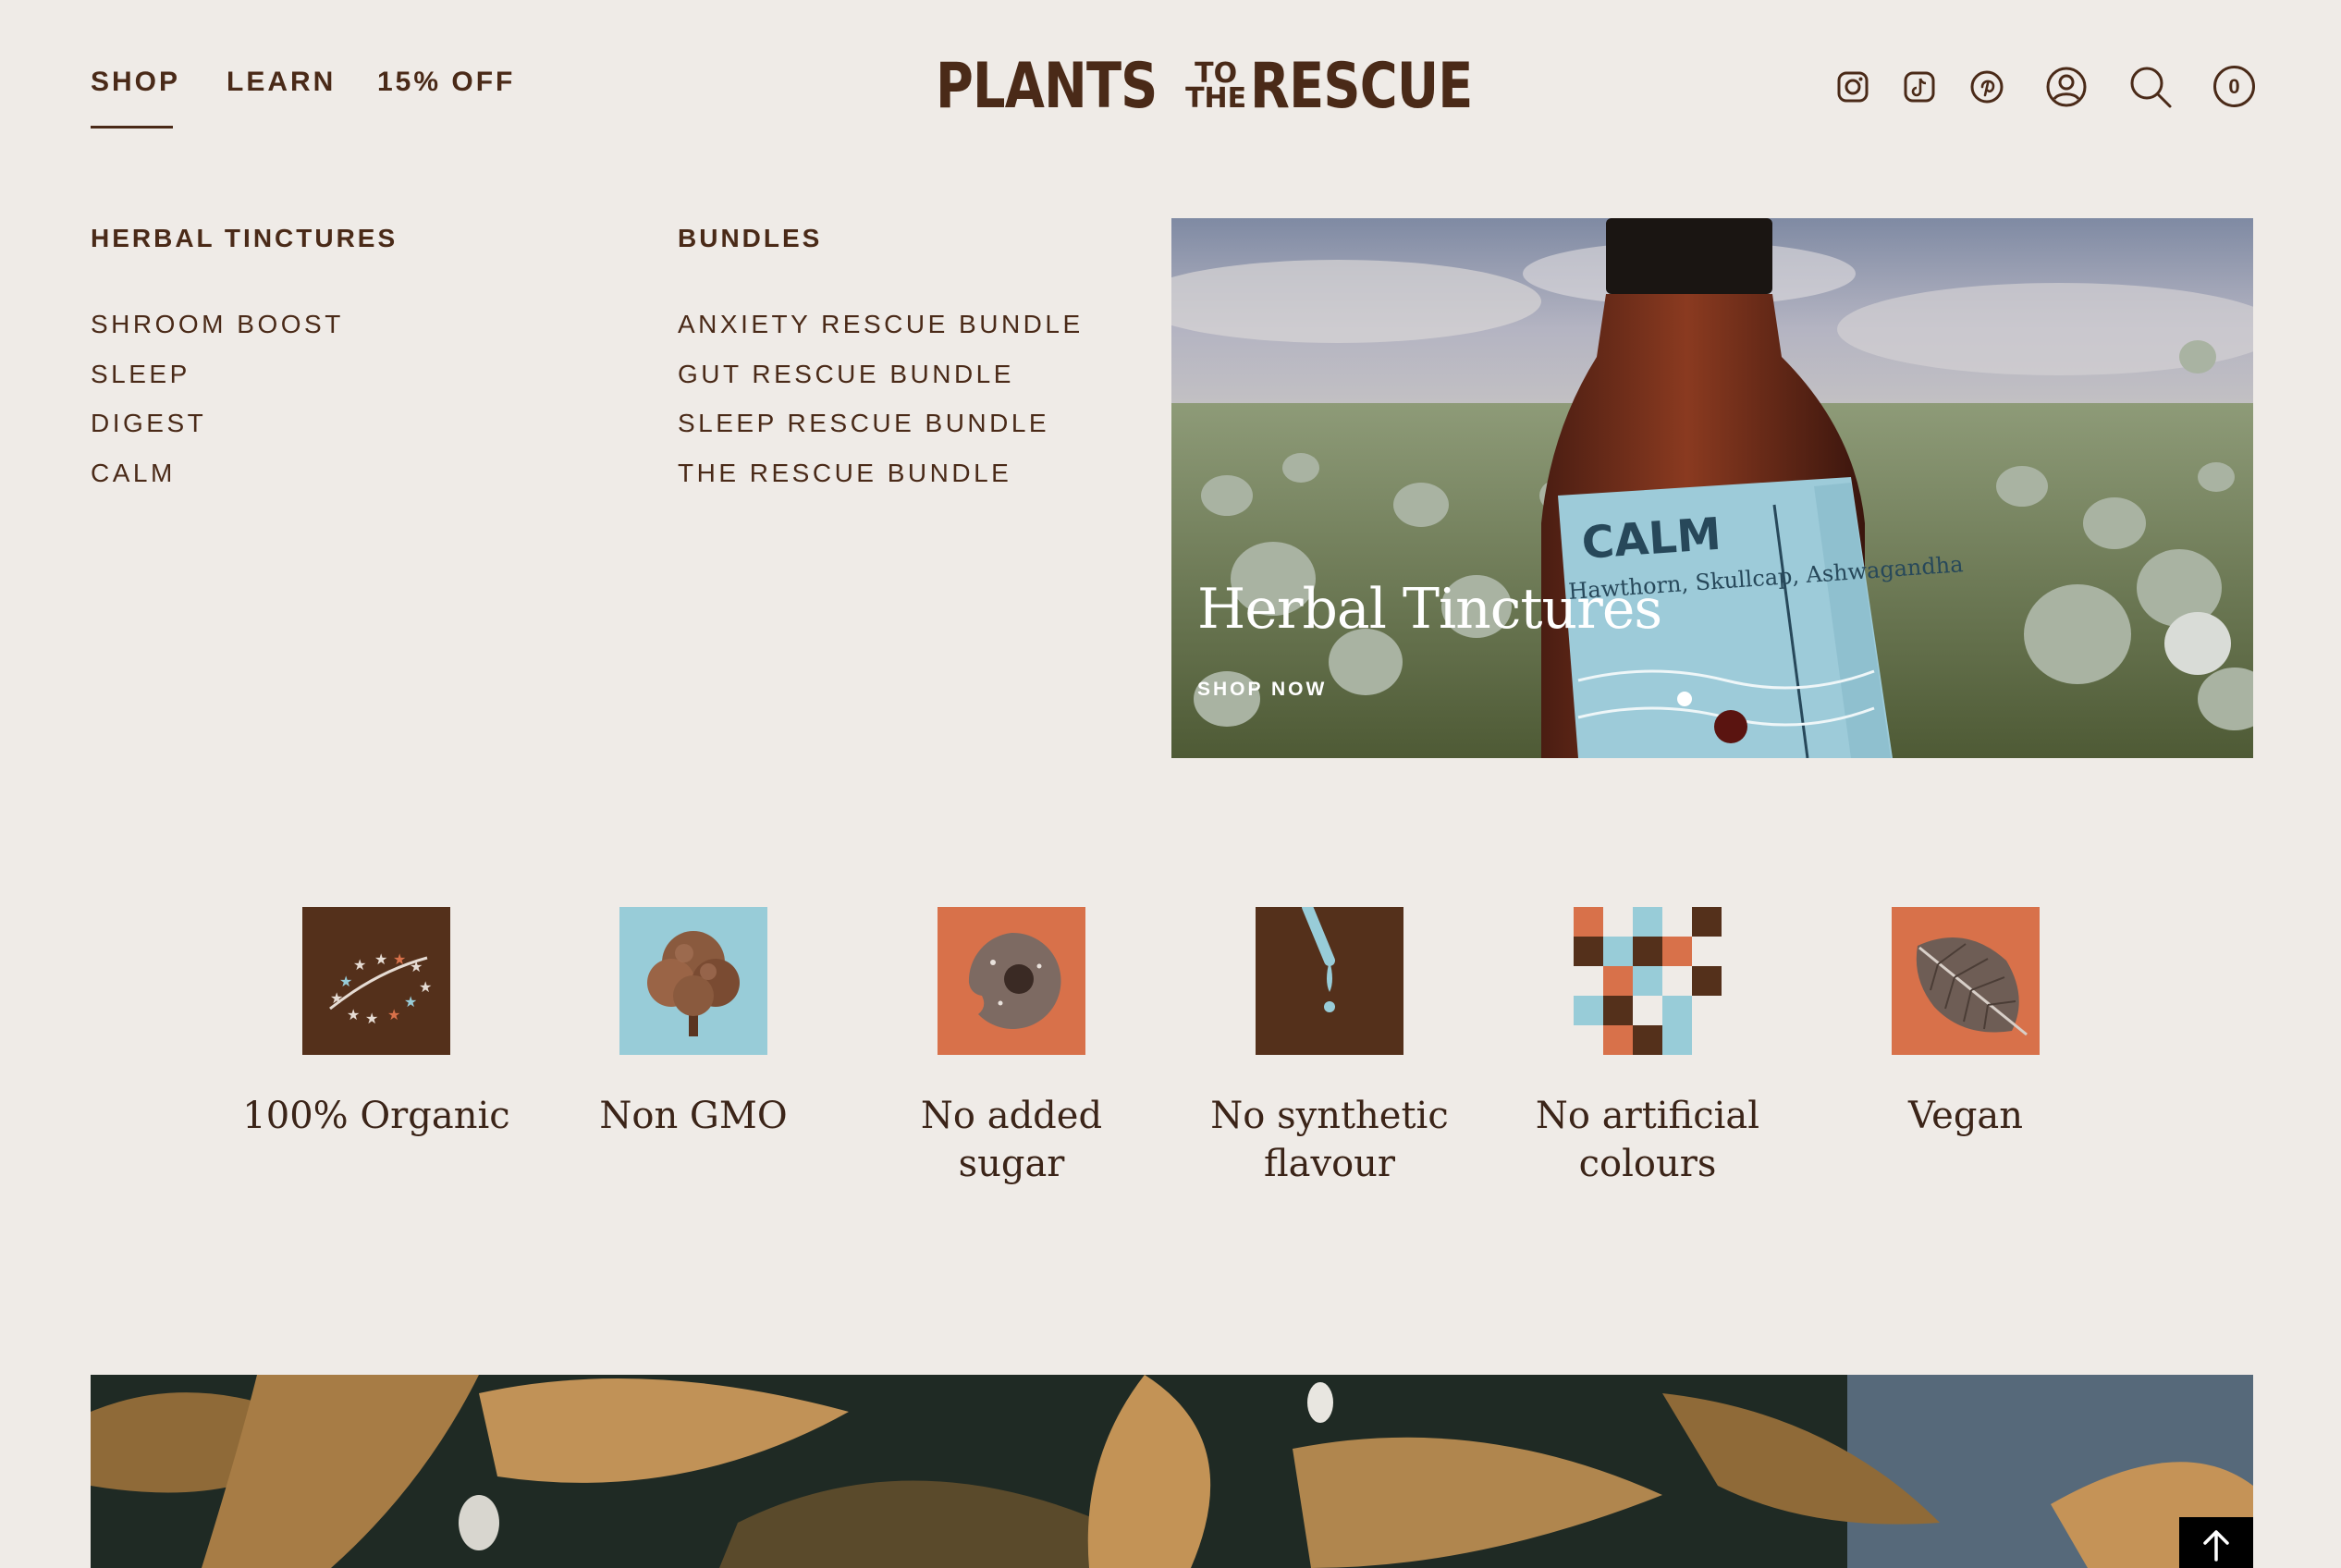  What do you see at coordinates (244, 238) in the screenshot?
I see `menu-heading-herbal-tinctures: HERBAL TINCTURES` at bounding box center [244, 238].